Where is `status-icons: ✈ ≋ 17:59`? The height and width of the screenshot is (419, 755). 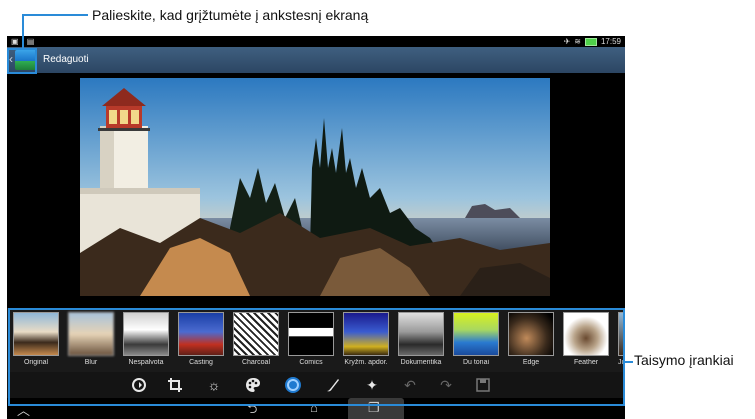
status-icons: ✈ ≋ 17:59 is located at coordinates (592, 41).